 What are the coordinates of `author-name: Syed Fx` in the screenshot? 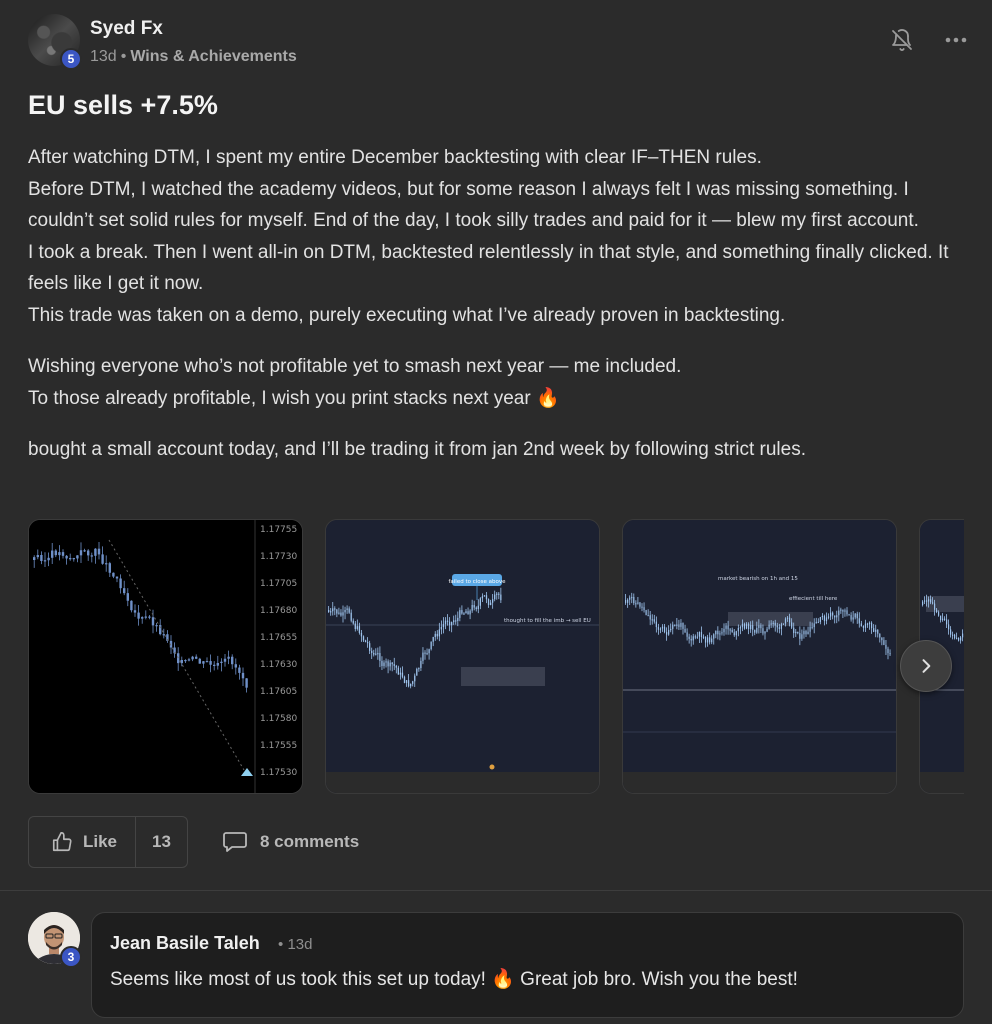 It's located at (126, 29).